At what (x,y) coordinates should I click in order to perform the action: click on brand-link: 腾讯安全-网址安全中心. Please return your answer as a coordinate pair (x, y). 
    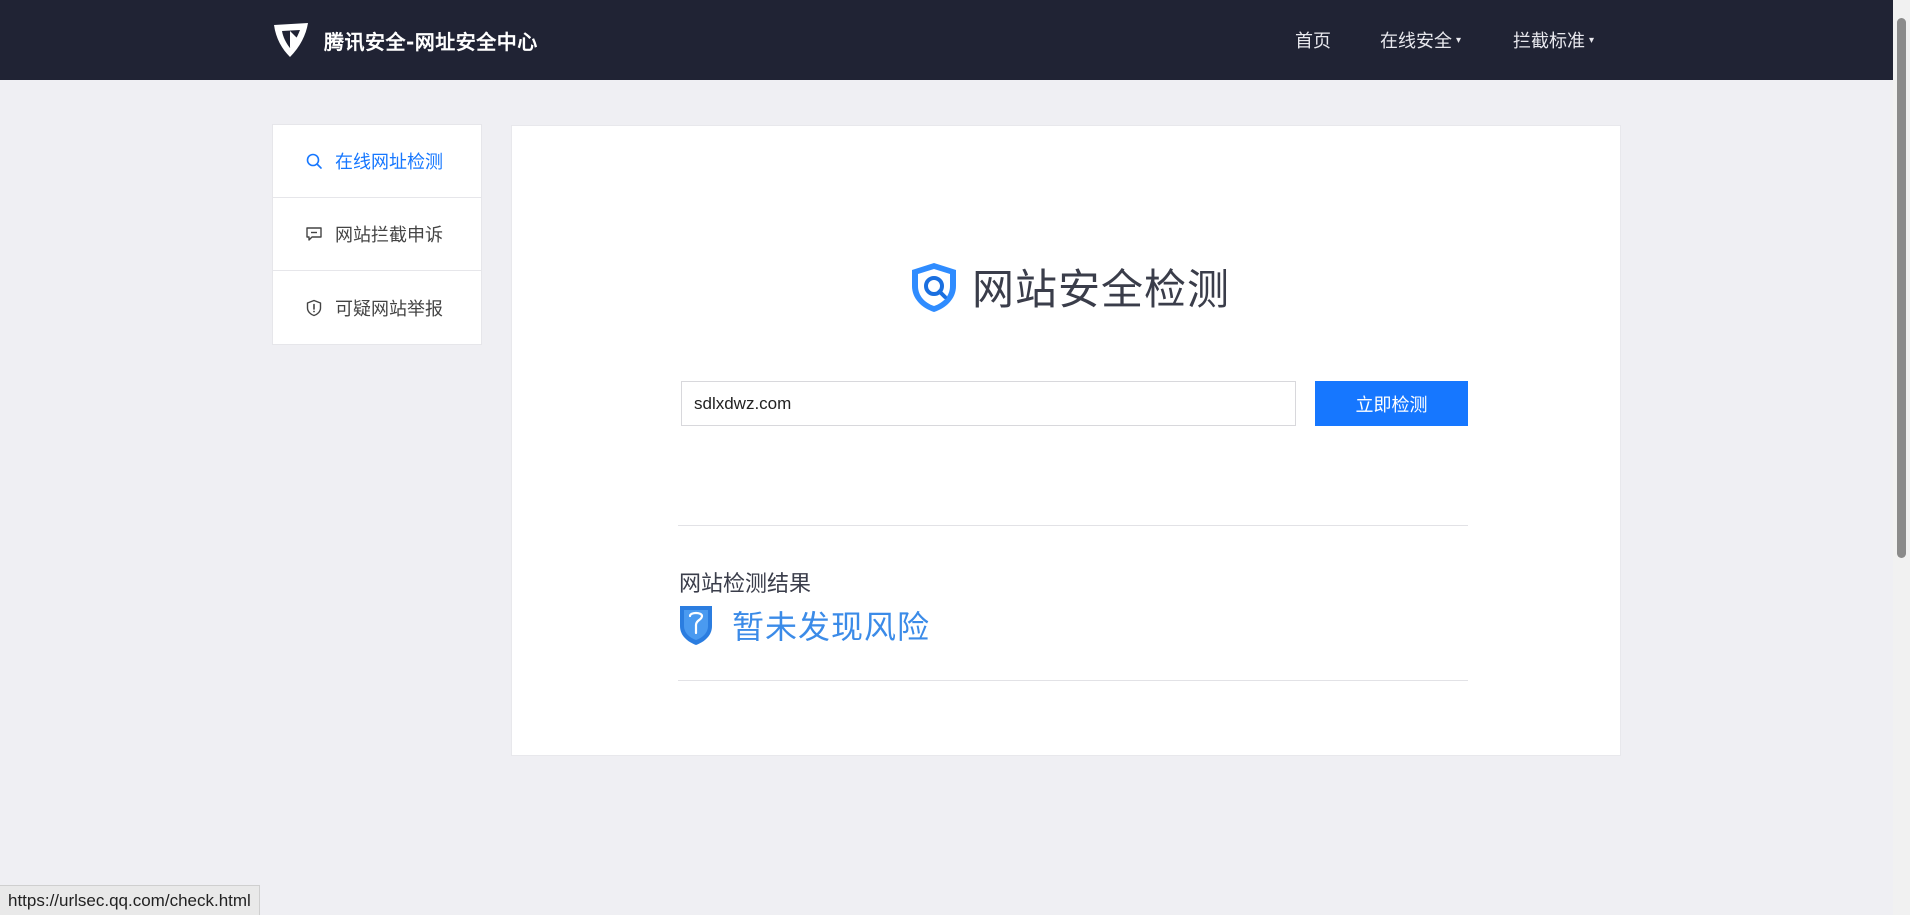
    Looking at the image, I should click on (404, 40).